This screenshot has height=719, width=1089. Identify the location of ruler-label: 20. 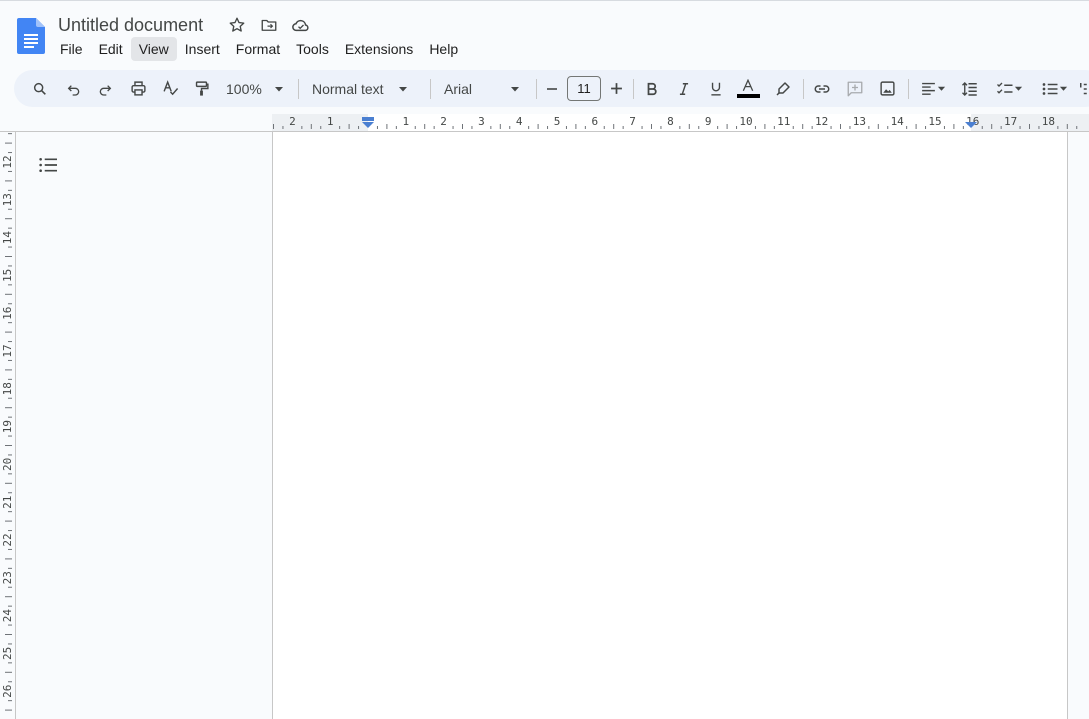
(7, 464).